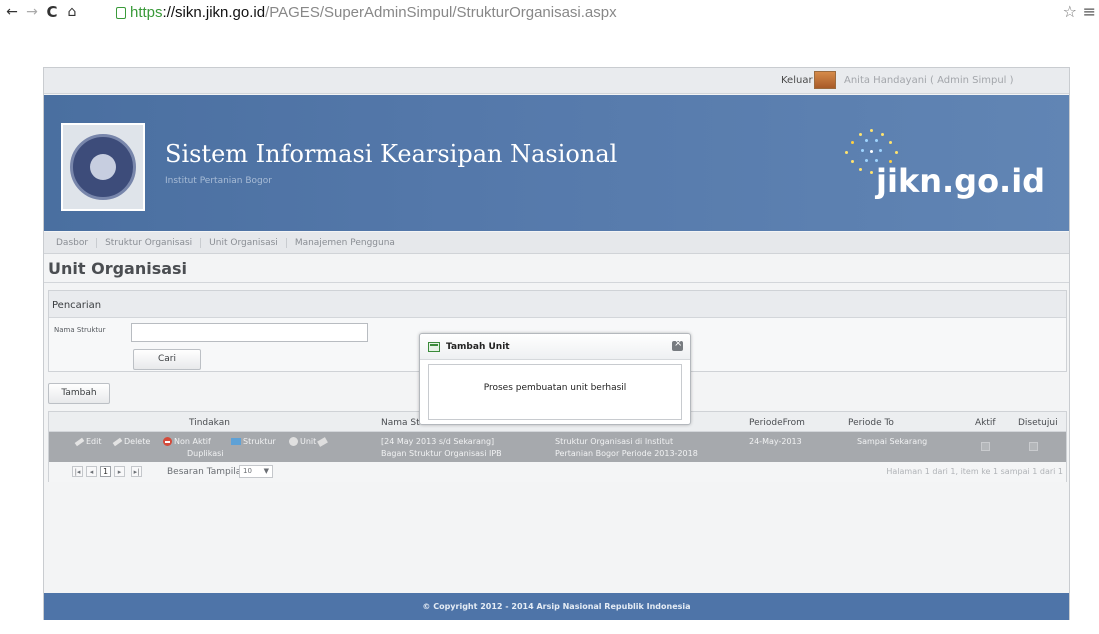  I want to click on tab-manajemen-pengguna: Manajemen Pengguna, so click(345, 243).